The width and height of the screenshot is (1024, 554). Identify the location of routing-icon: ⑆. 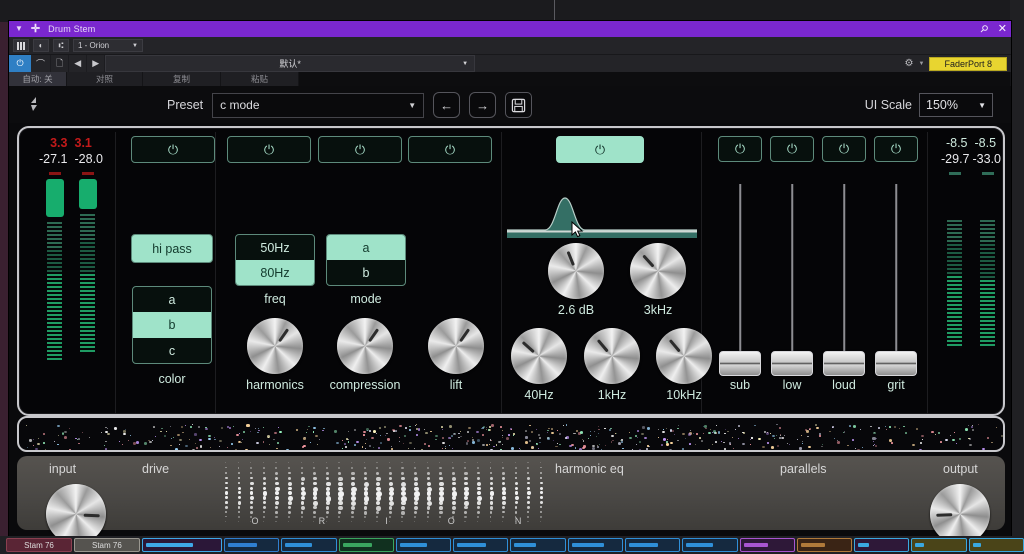
(61, 45).